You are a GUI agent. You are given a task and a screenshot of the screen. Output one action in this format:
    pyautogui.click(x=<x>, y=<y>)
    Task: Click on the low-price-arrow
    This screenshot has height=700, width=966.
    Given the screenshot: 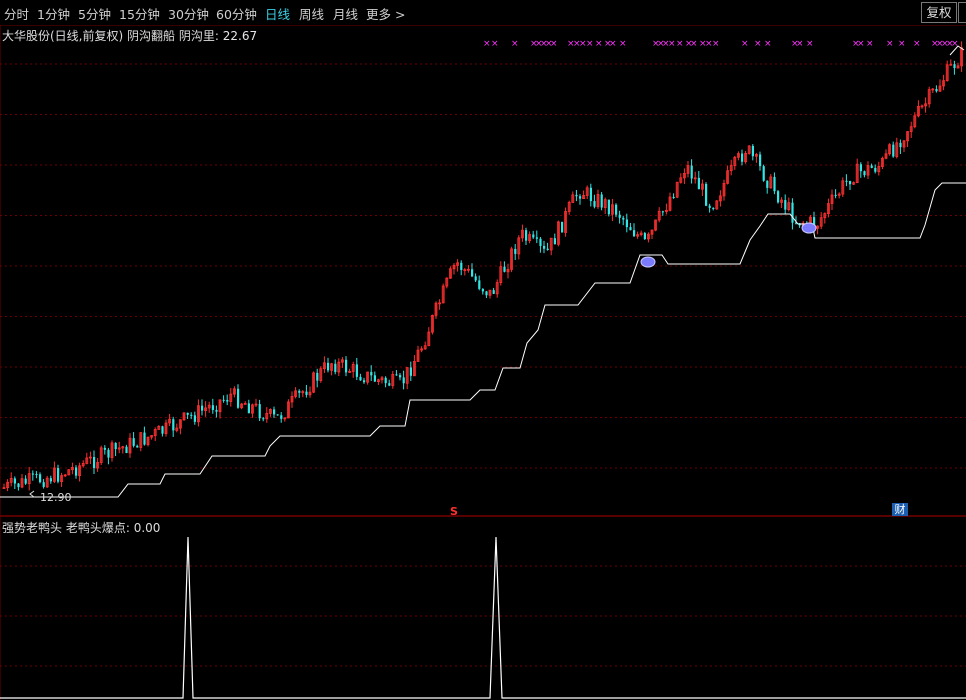 What is the action you would take?
    pyautogui.click(x=32, y=494)
    